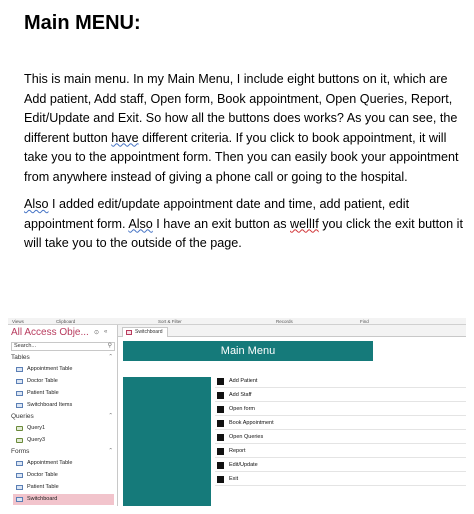  I want to click on nav-group-queries: Queries ⌃, so click(63, 416).